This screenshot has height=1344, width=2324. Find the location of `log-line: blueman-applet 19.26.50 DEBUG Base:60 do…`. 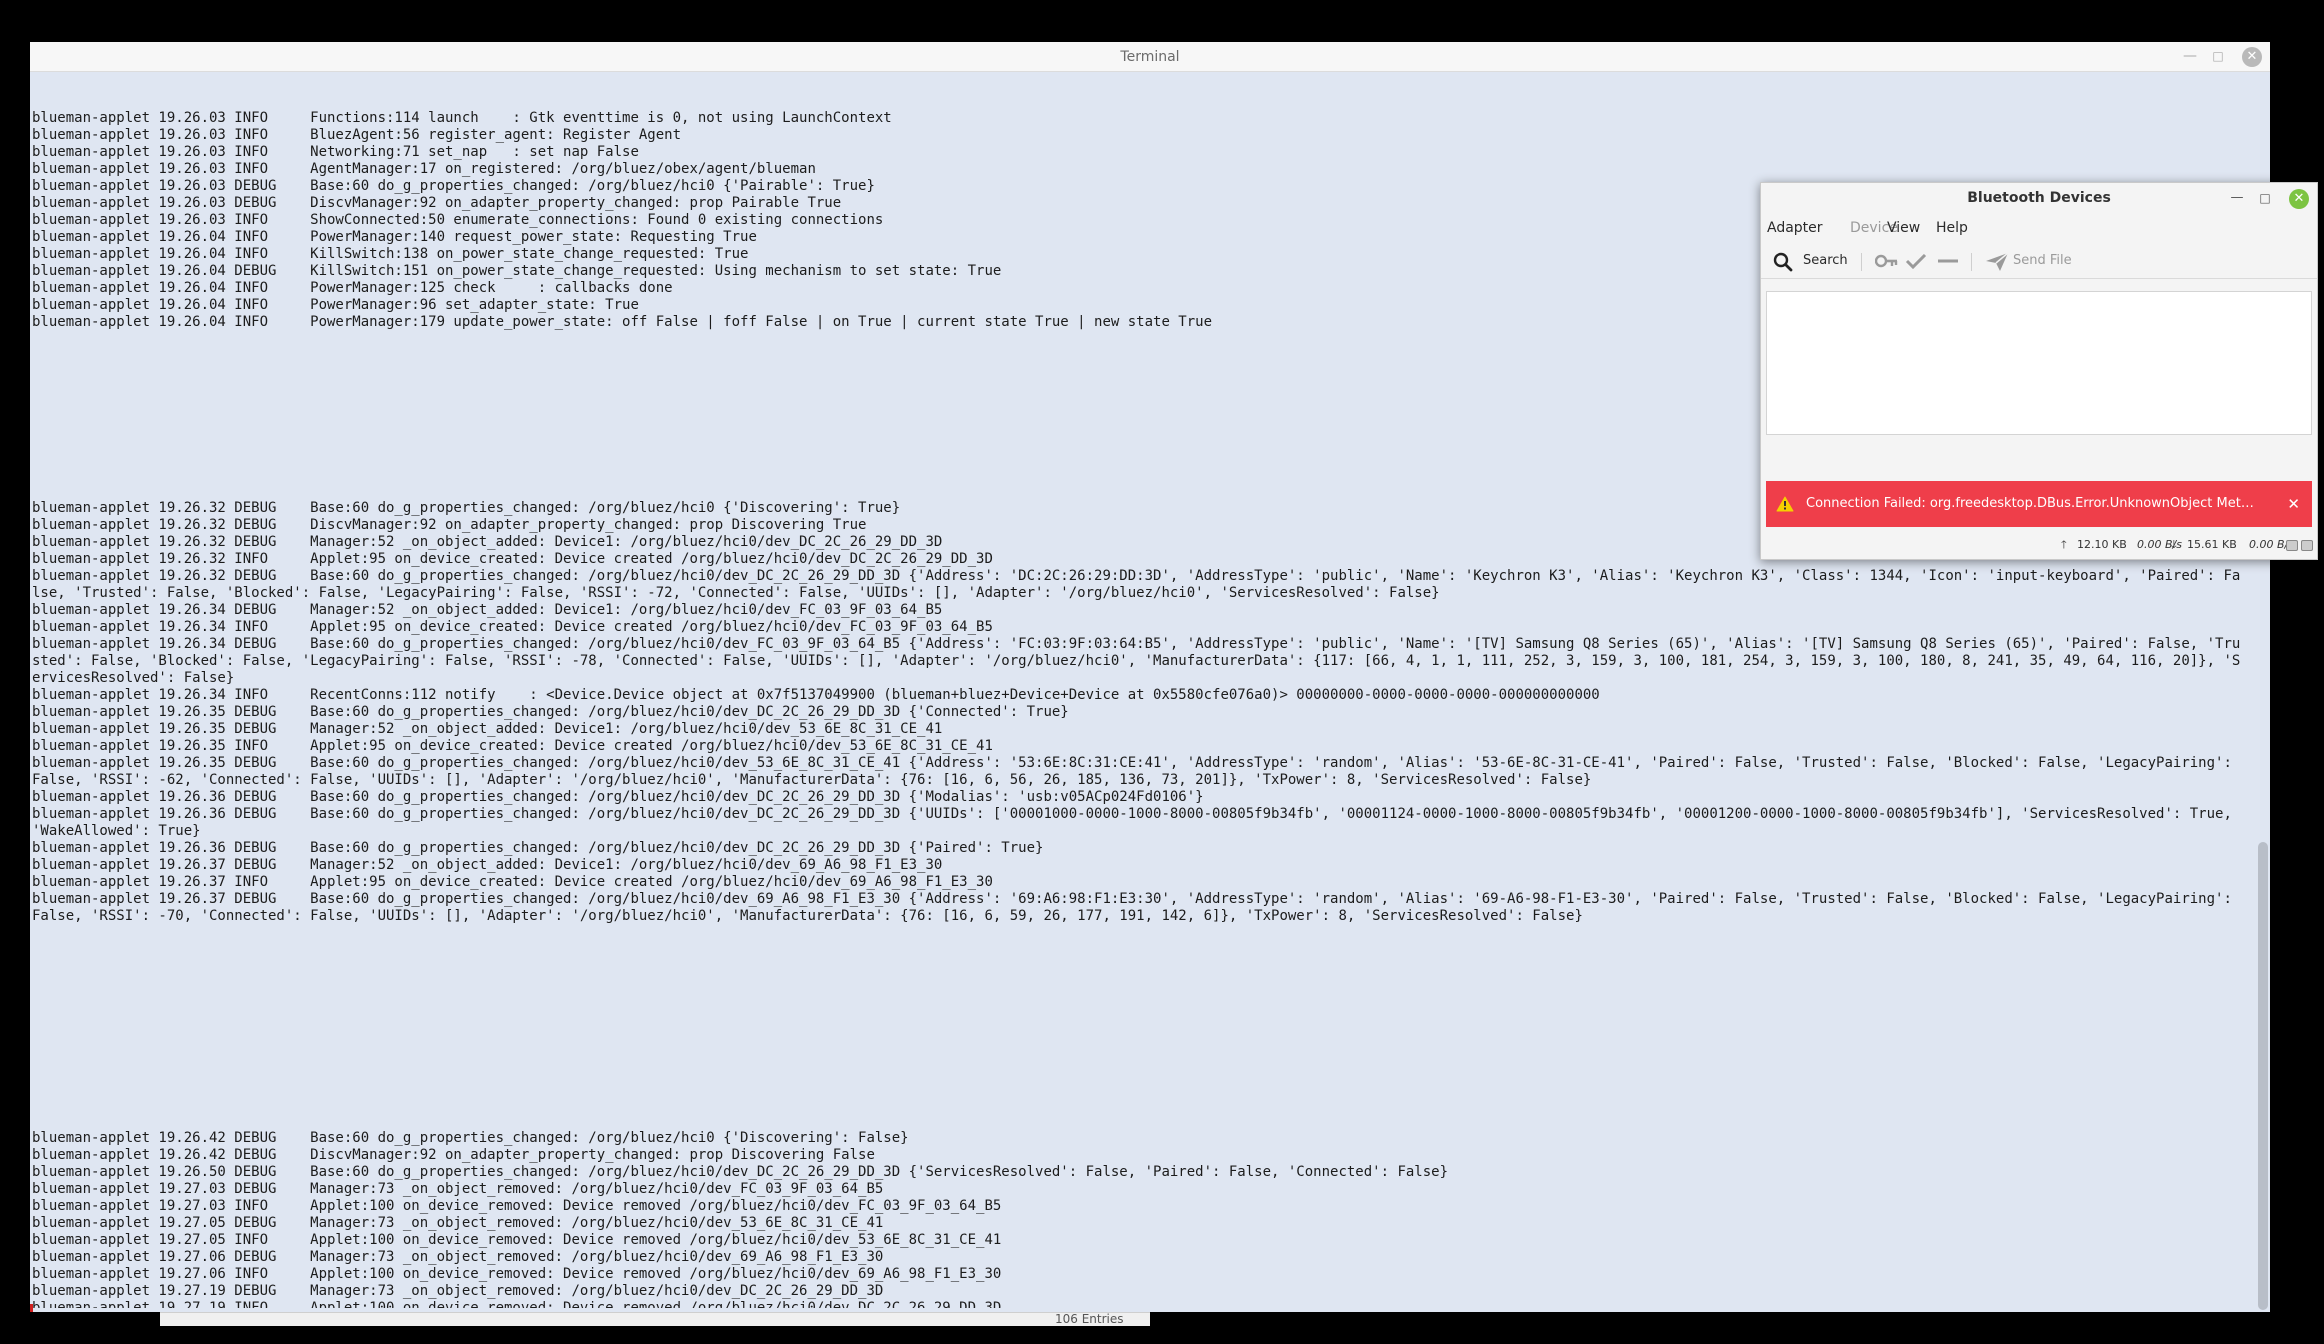

log-line: blueman-applet 19.26.50 DEBUG Base:60 do… is located at coordinates (740, 1172).